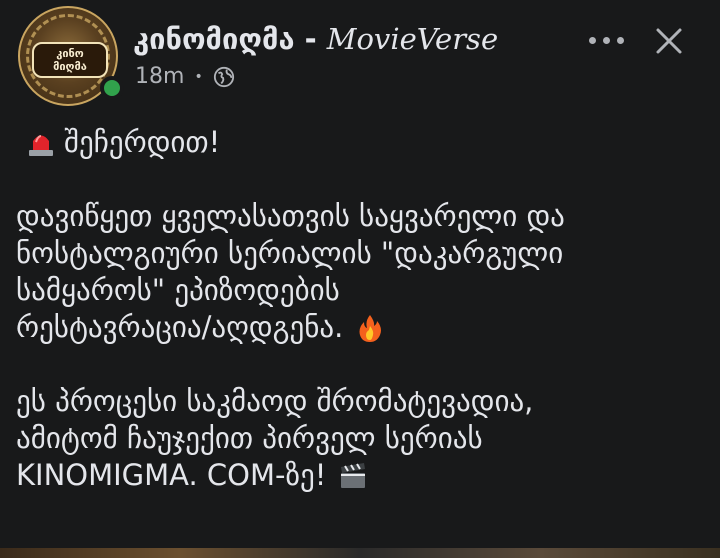 The height and width of the screenshot is (558, 720). Describe the element at coordinates (112, 88) in the screenshot. I see `online-status-dot` at that location.